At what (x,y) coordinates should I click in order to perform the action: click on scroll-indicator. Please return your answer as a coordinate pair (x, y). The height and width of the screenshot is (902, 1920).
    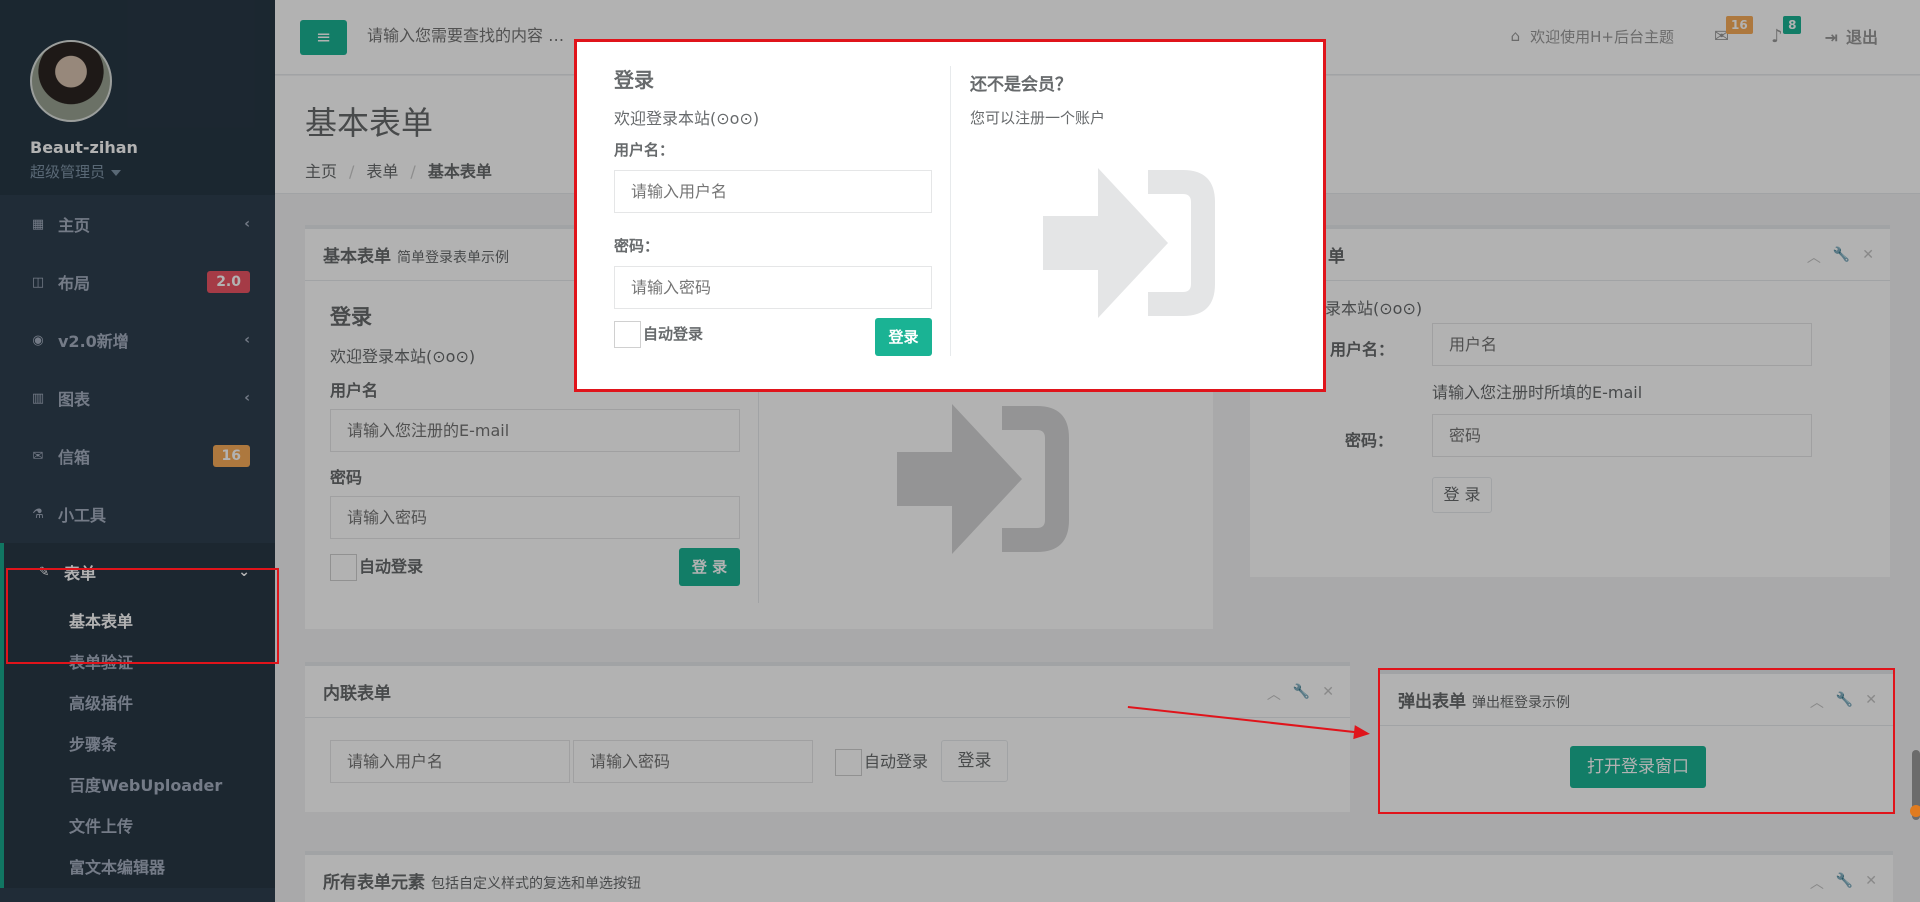
    Looking at the image, I should click on (1915, 811).